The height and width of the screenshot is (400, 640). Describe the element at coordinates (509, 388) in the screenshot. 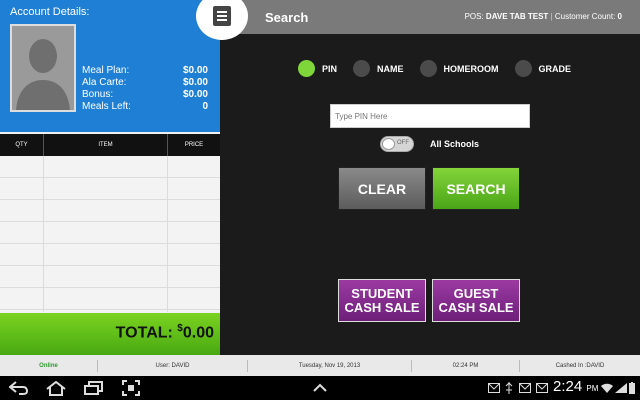

I see `usb-icon` at that location.